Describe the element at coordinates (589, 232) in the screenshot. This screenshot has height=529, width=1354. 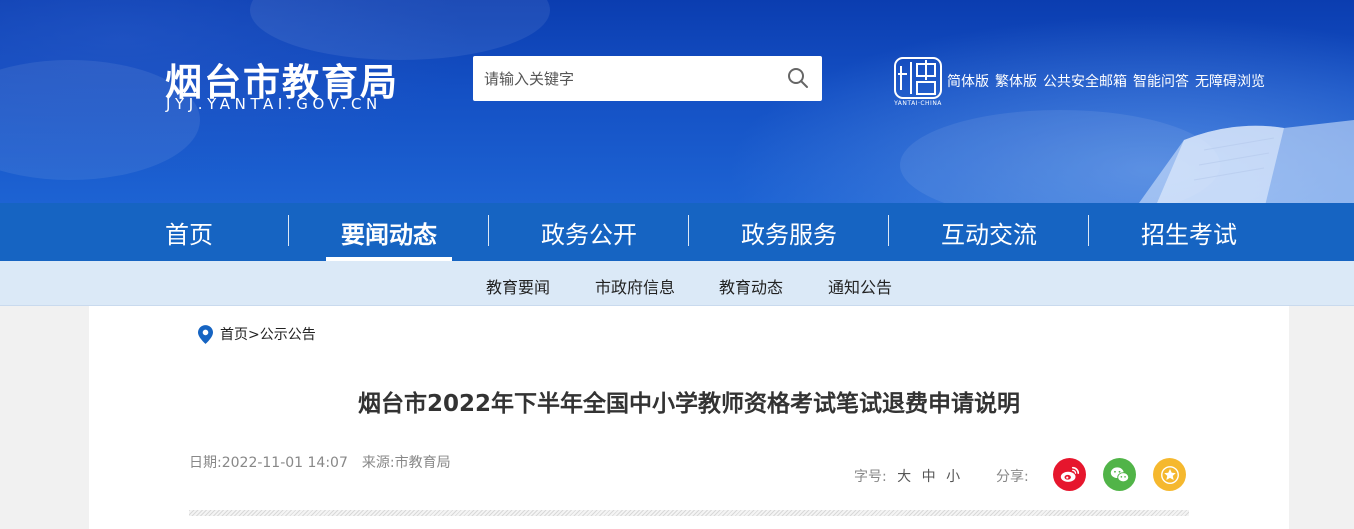
I see `nav-government-affairs: 政务公开` at that location.